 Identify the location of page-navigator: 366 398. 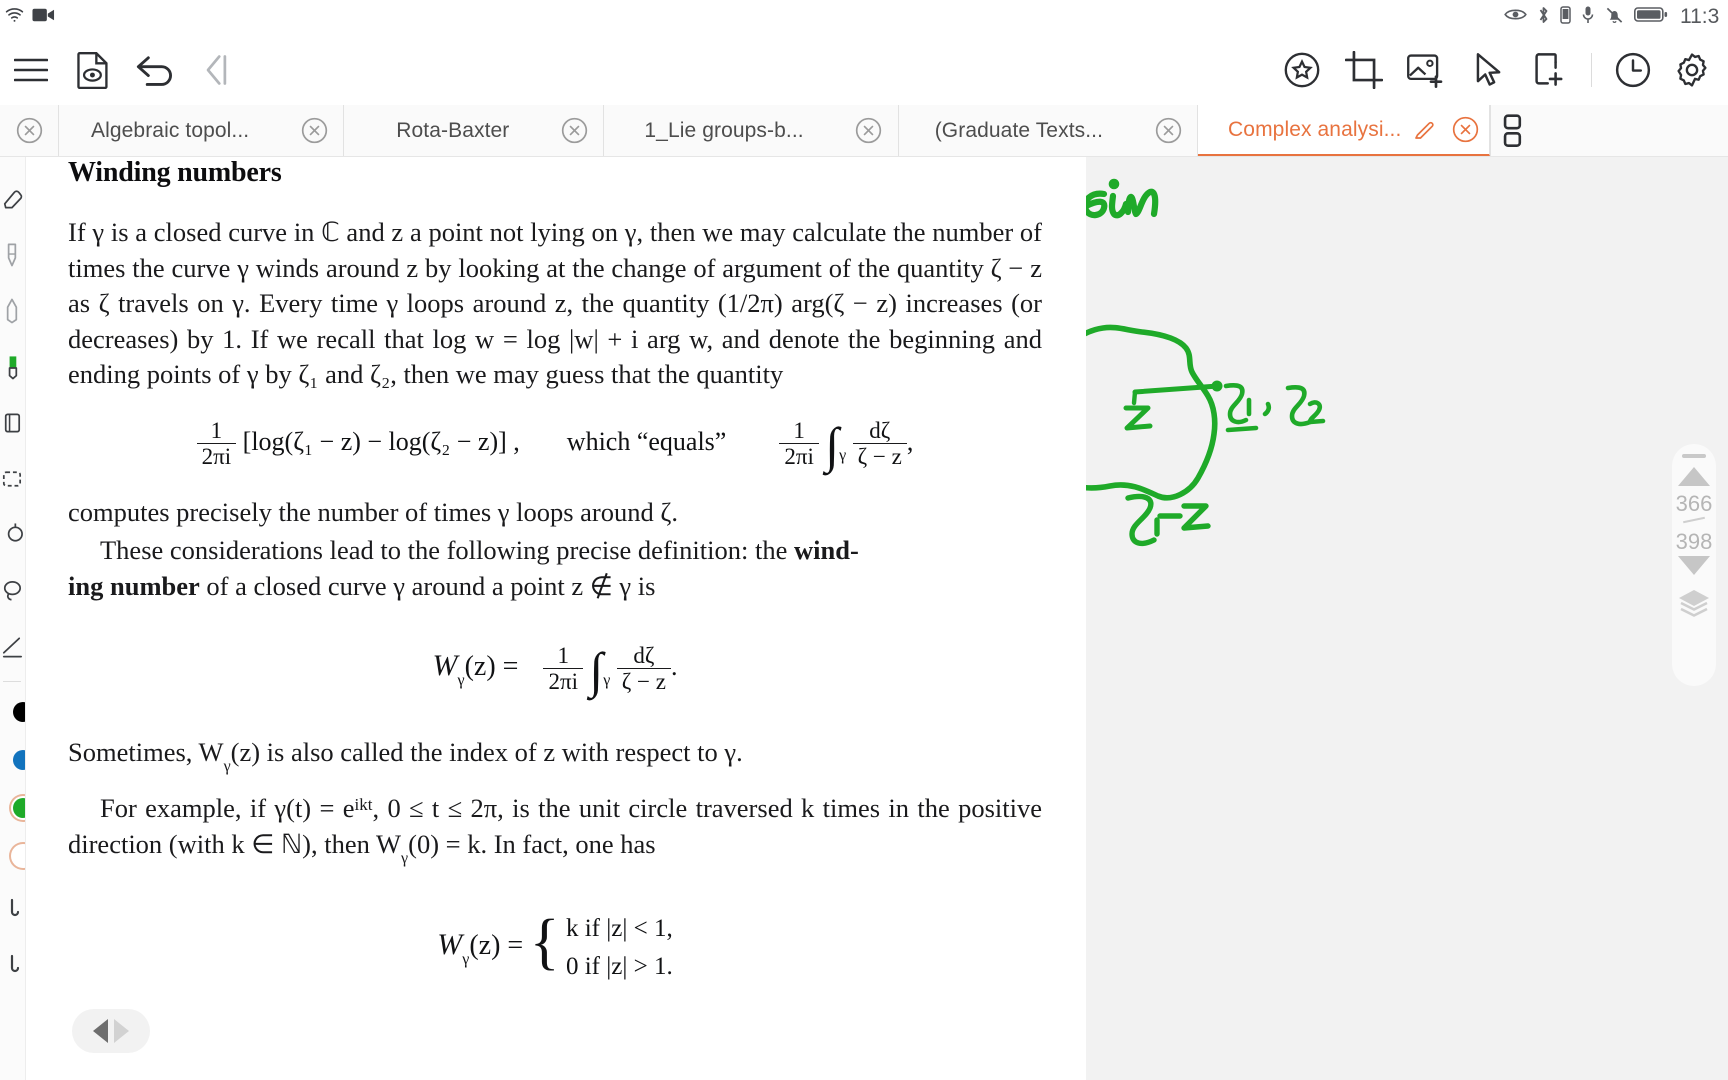
(1694, 565).